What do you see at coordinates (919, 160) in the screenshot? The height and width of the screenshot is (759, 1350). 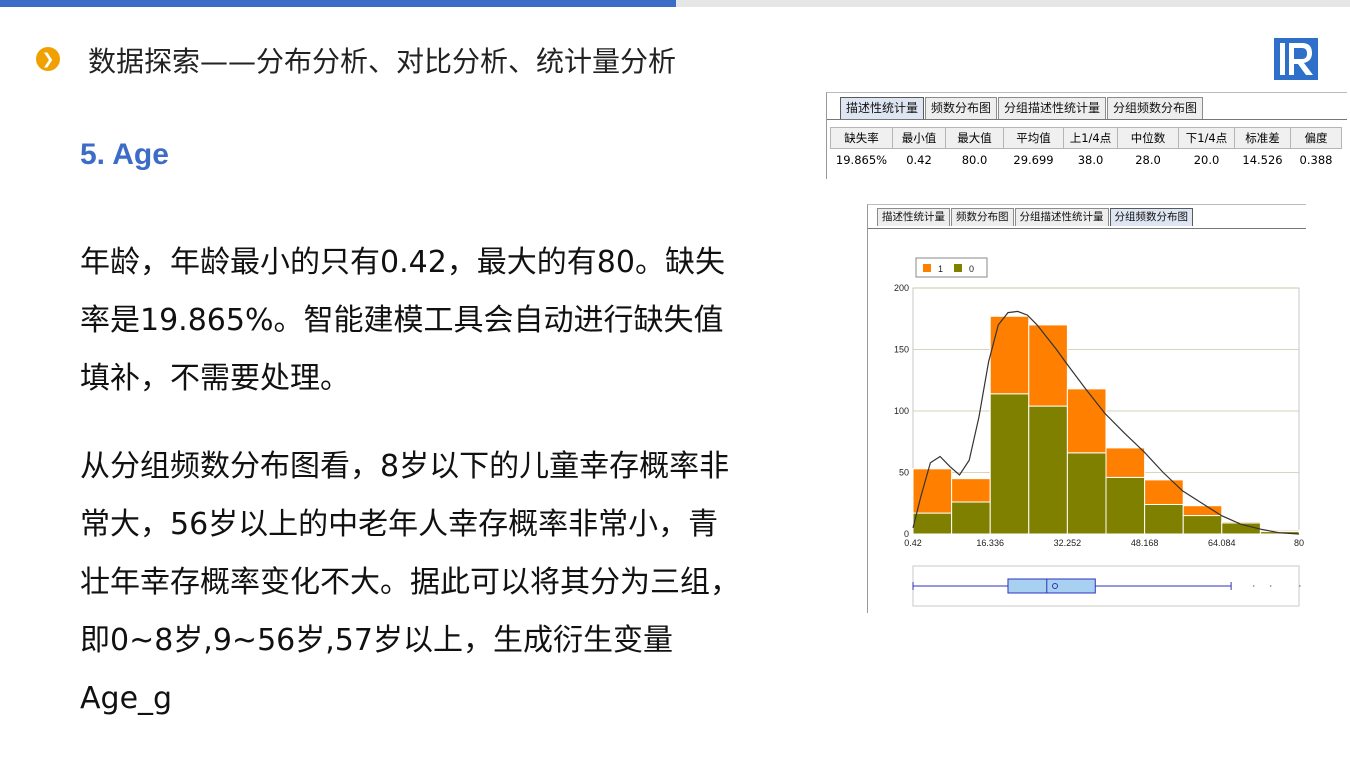 I see `table-cell: 0.42` at bounding box center [919, 160].